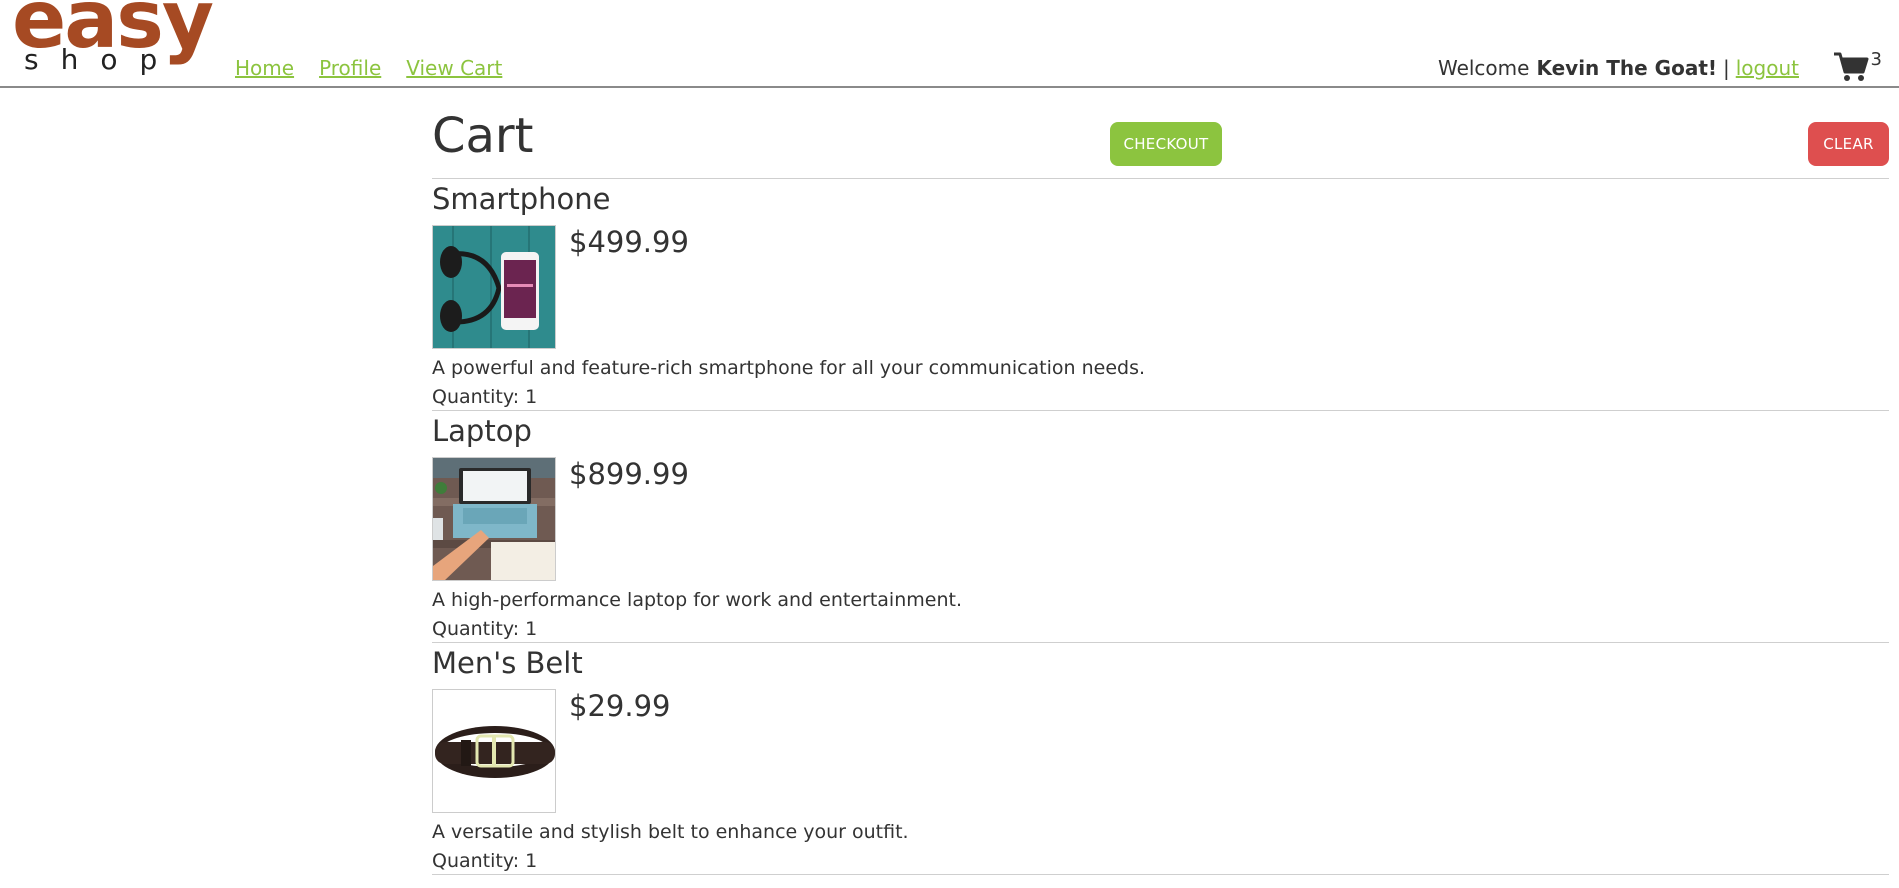 The width and height of the screenshot is (1899, 888). I want to click on logout-link: logout, so click(1767, 68).